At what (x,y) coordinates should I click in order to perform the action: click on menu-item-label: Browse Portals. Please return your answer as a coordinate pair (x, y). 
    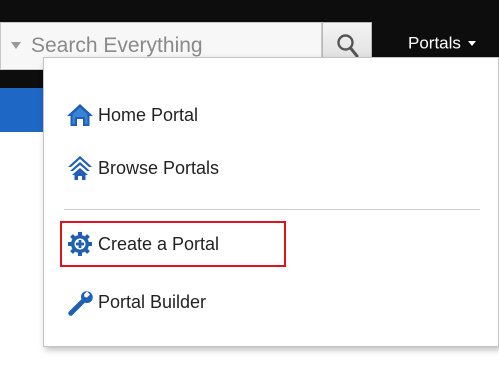
    Looking at the image, I should click on (159, 167).